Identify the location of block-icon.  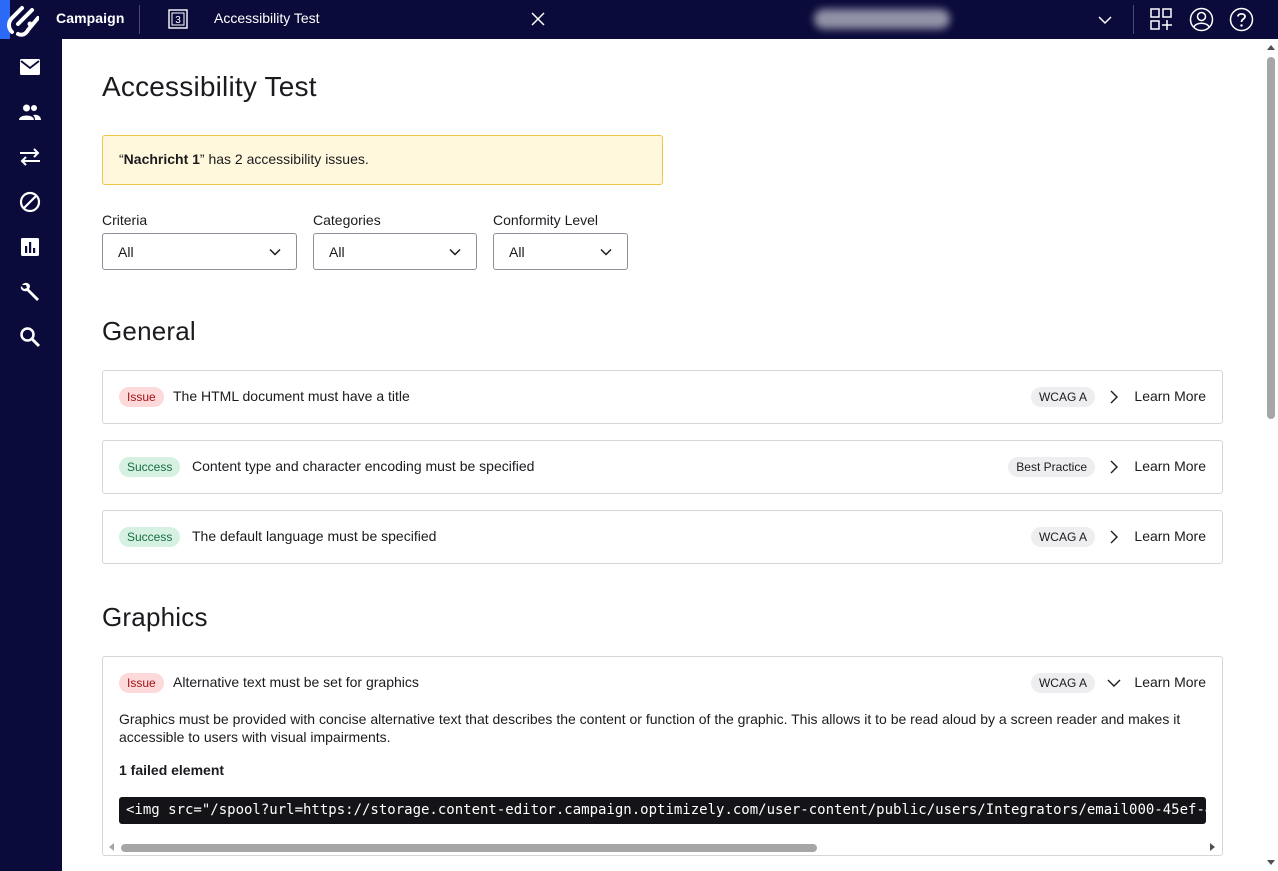
(30, 202).